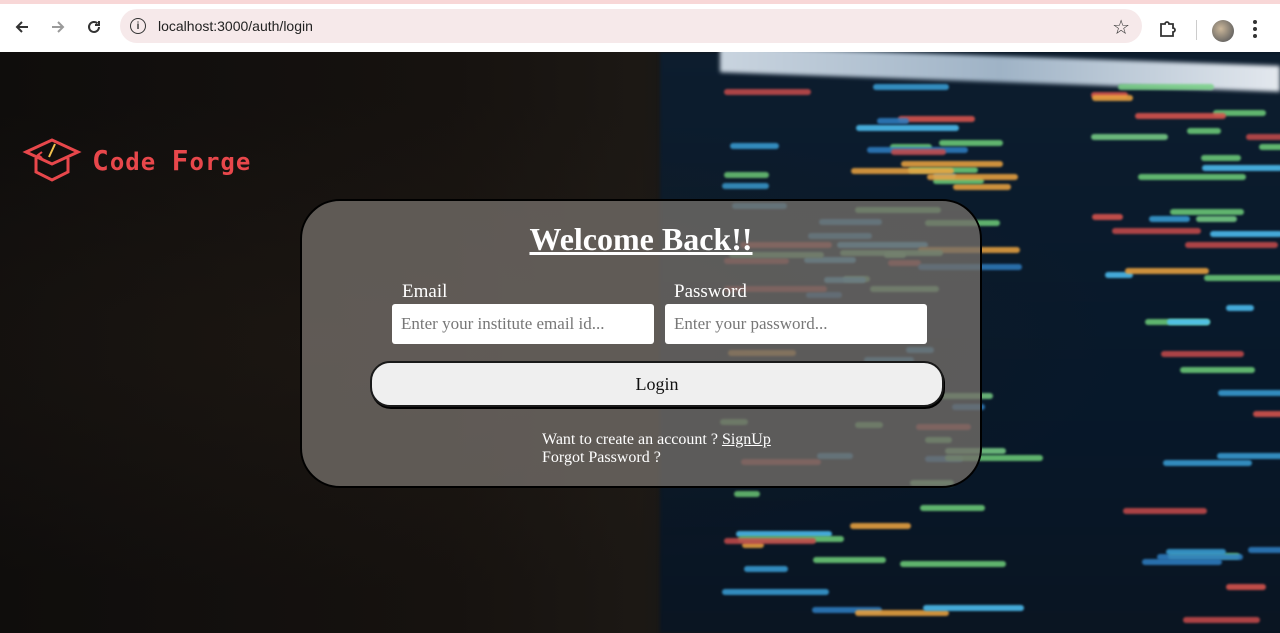 This screenshot has height=633, width=1280. Describe the element at coordinates (746, 439) in the screenshot. I see `signup-link: SignUp` at that location.